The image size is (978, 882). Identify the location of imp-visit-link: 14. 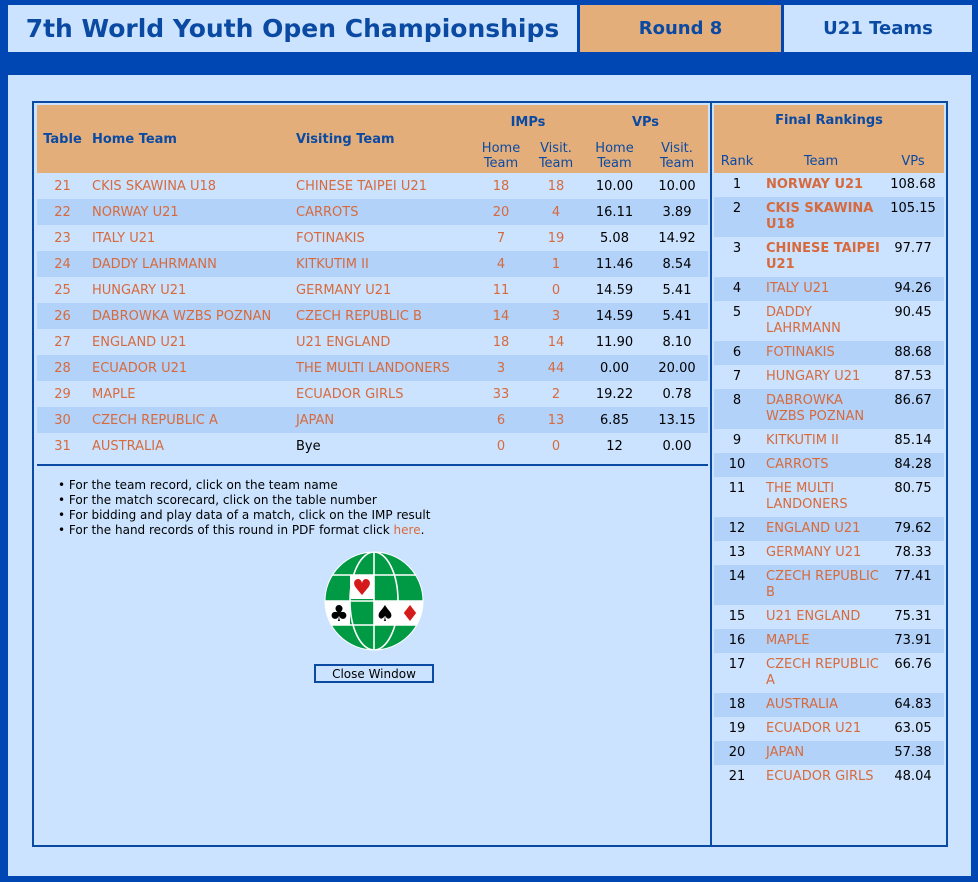
(556, 342).